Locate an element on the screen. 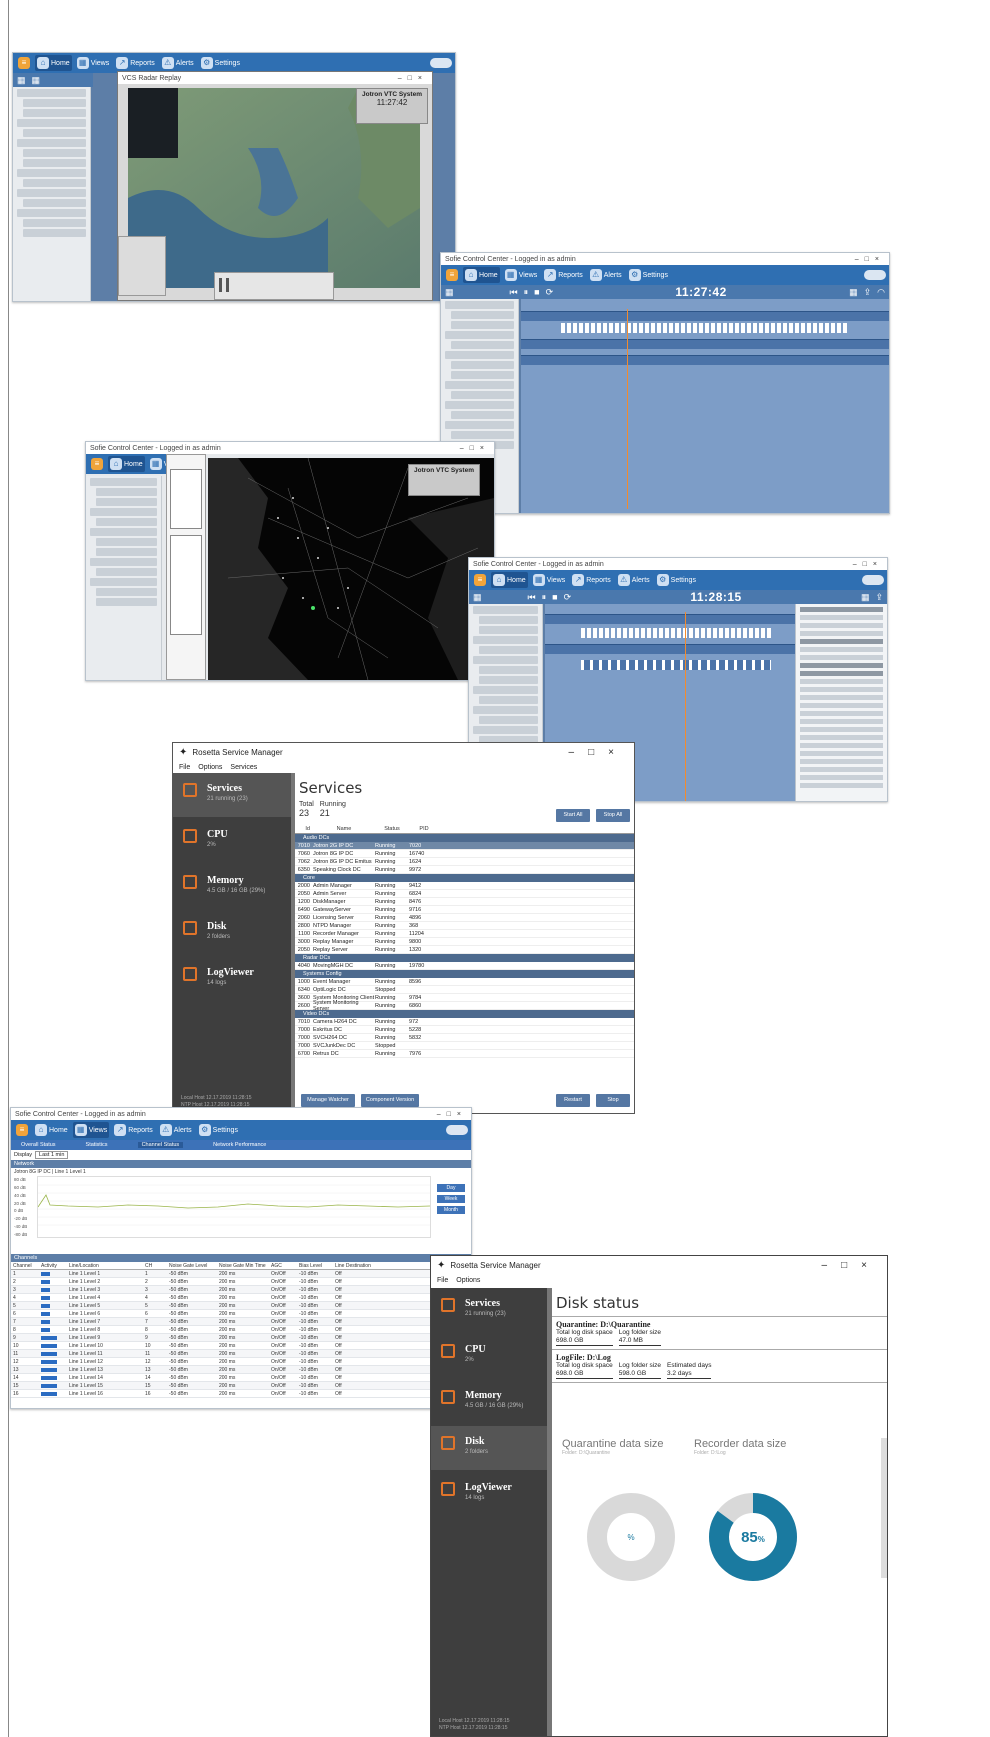  stop-all-button: Stop All is located at coordinates (613, 815).